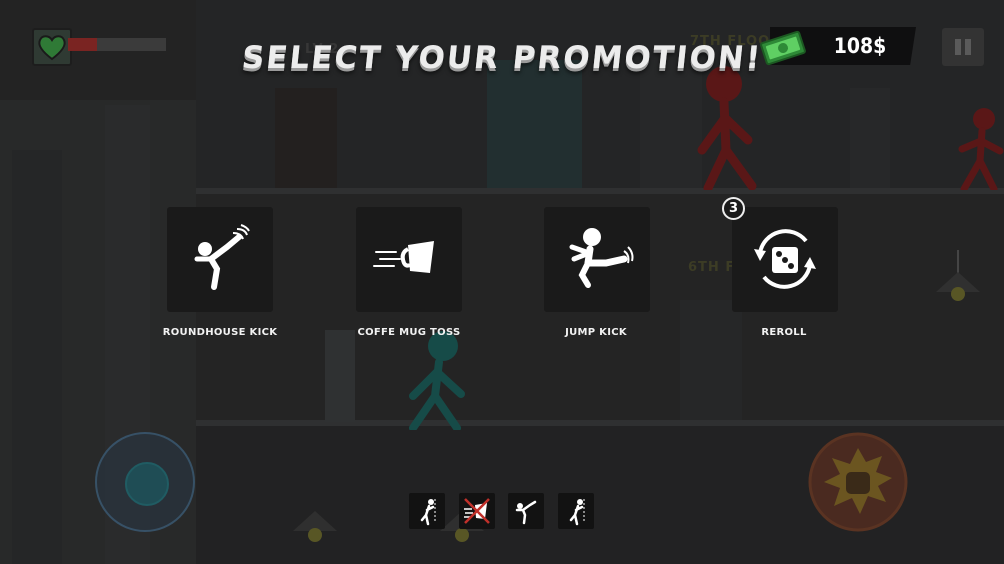 Image resolution: width=1004 pixels, height=564 pixels. I want to click on promotion-card-reroll, so click(785, 259).